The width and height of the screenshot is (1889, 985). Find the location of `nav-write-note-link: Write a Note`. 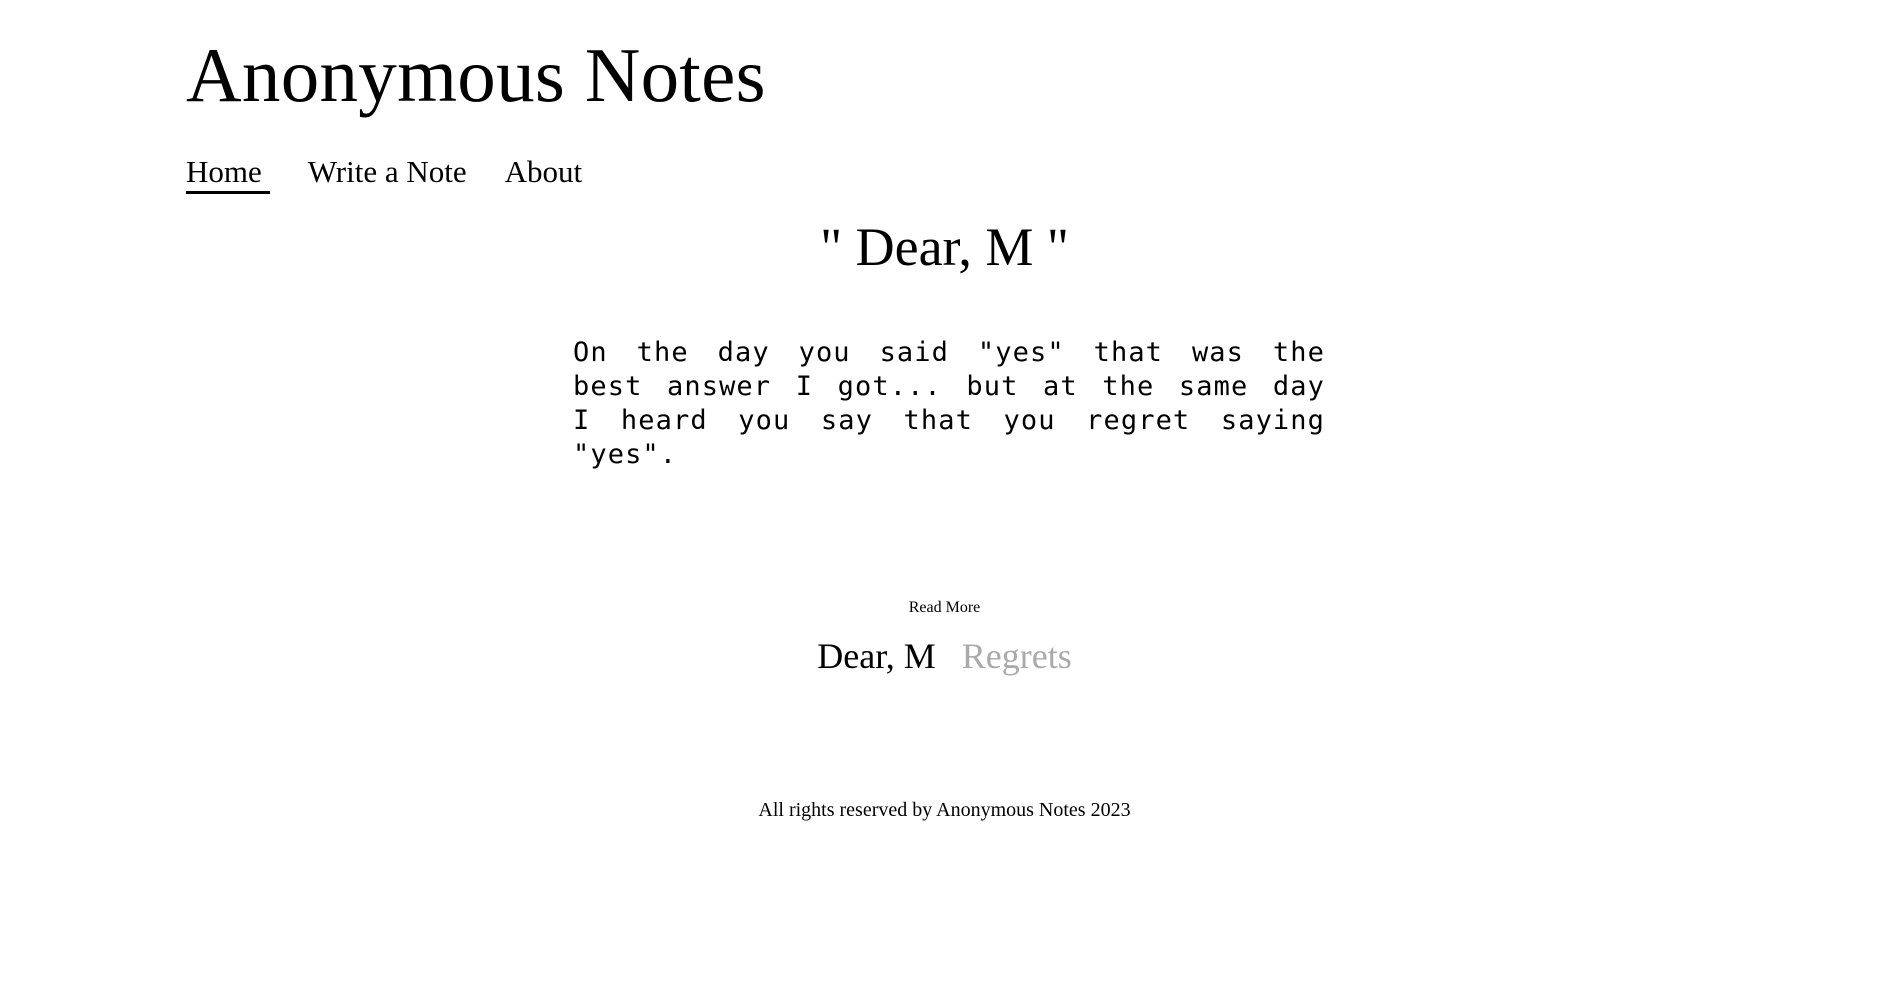

nav-write-note-link: Write a Note is located at coordinates (387, 174).